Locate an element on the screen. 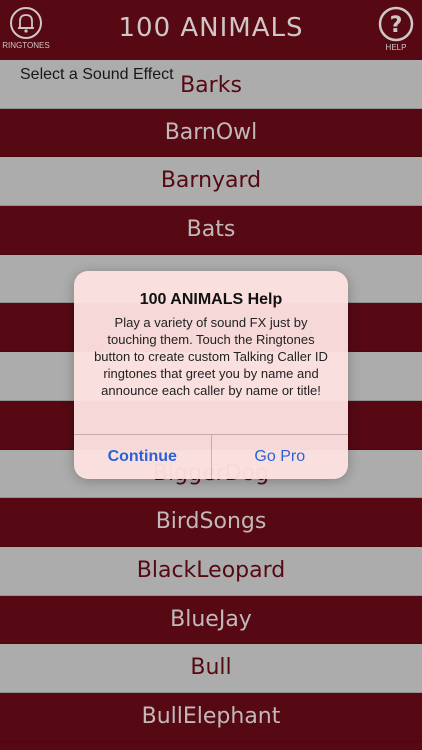  continue-button: Continue is located at coordinates (143, 457).